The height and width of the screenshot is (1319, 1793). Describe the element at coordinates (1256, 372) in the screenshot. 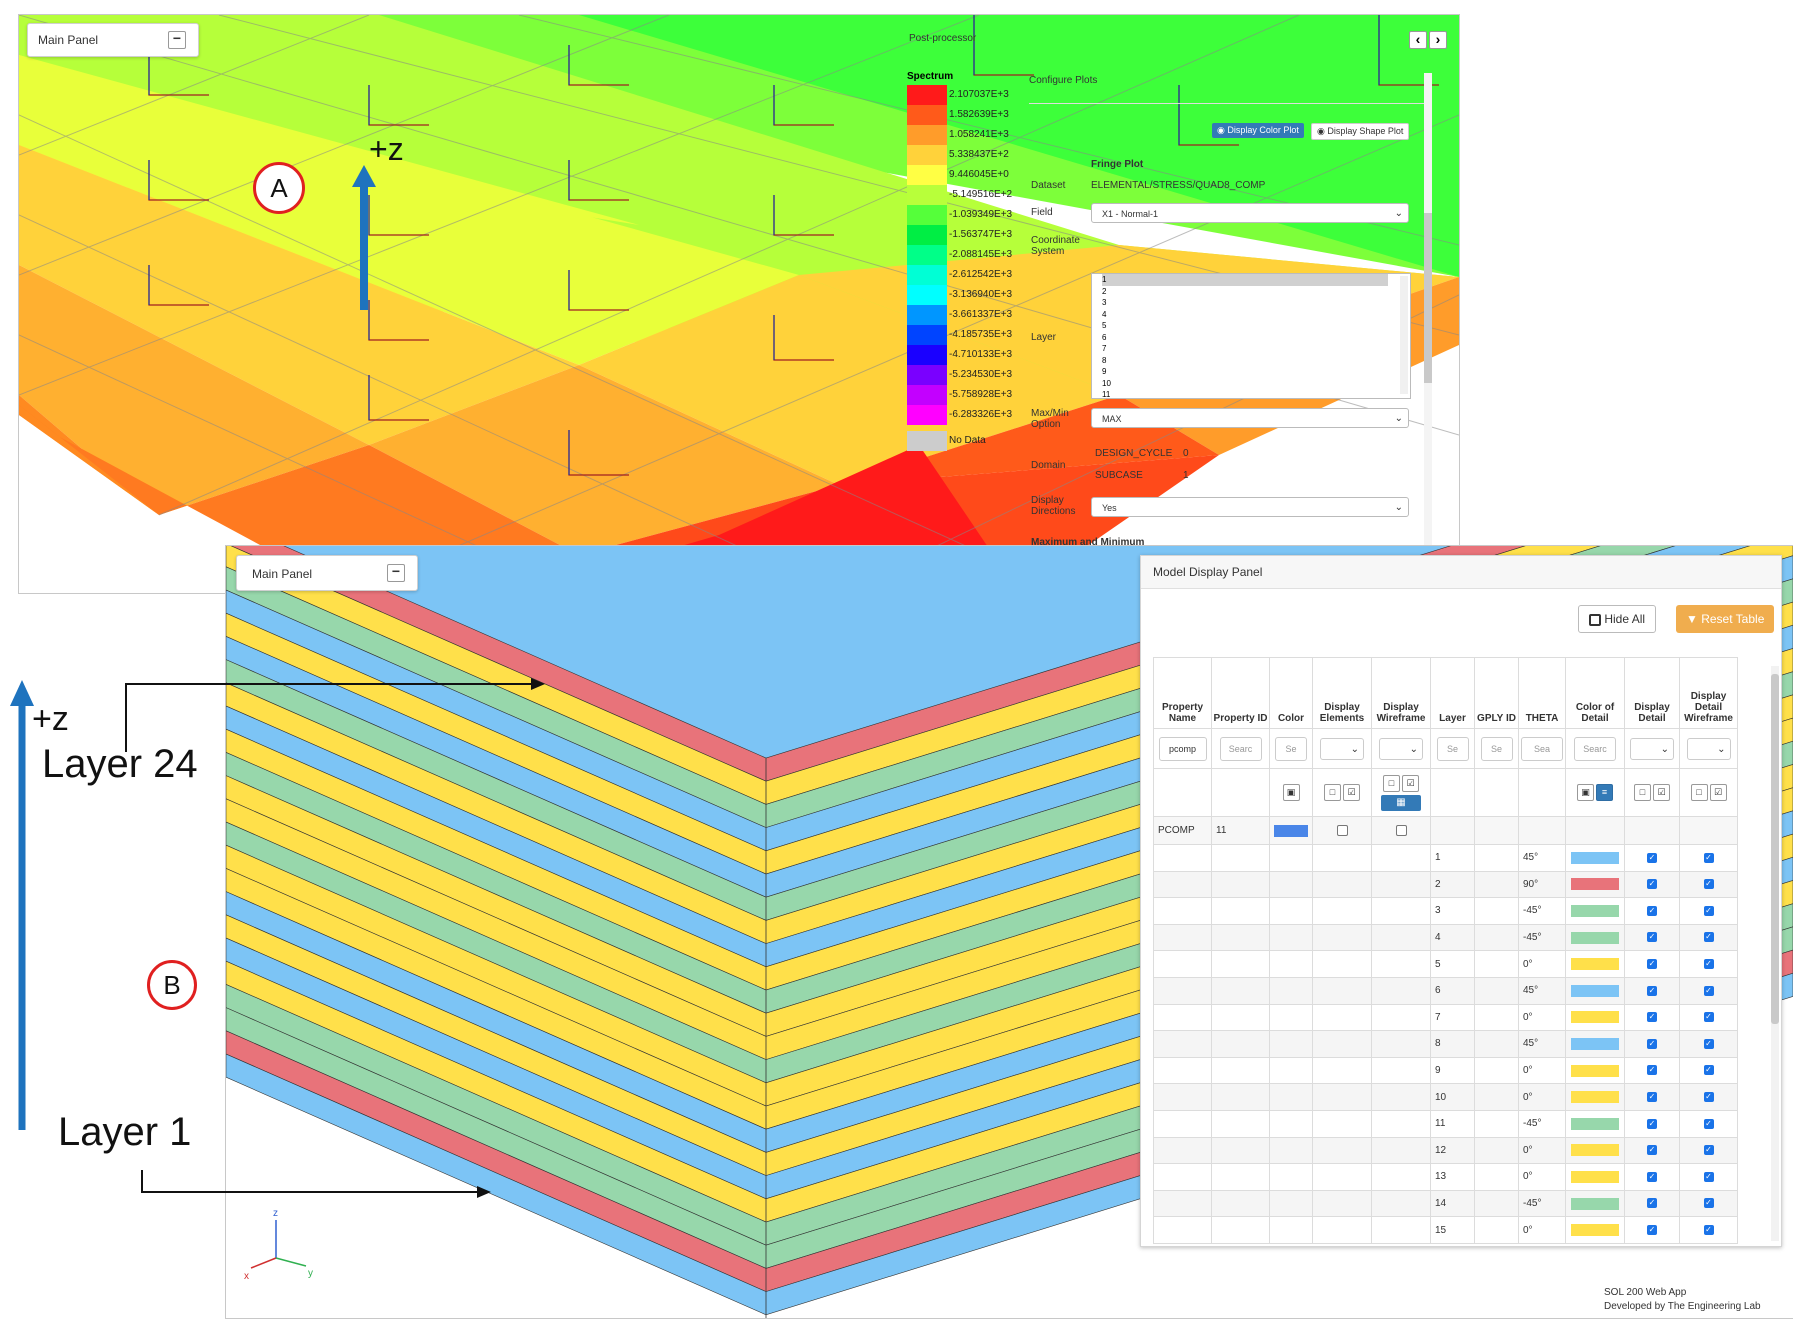

I see `layer-option: 9` at that location.